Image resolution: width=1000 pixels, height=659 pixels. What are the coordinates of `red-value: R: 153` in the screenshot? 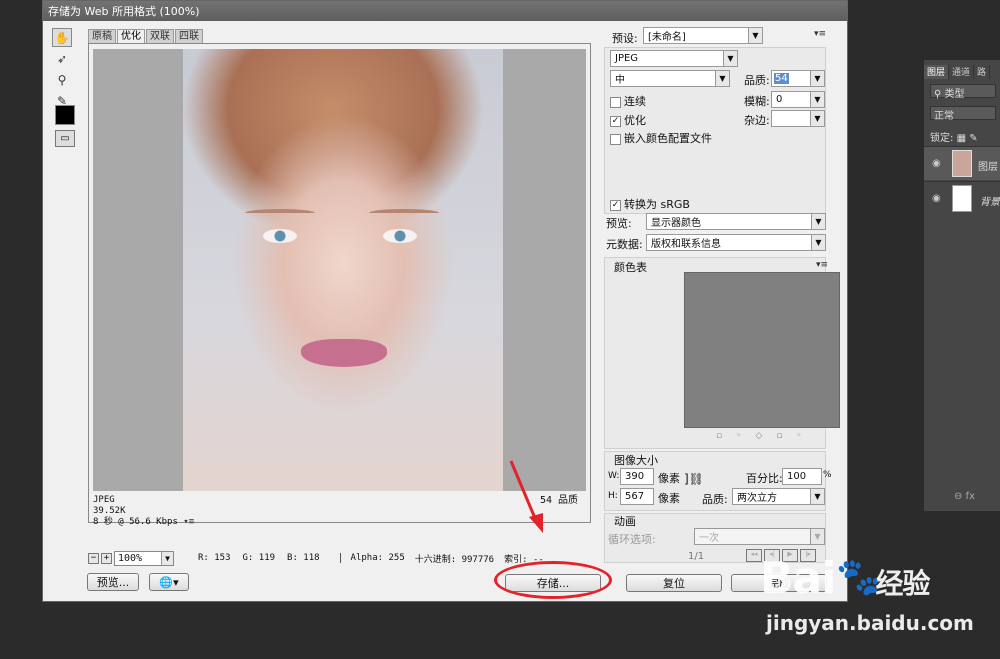 It's located at (214, 558).